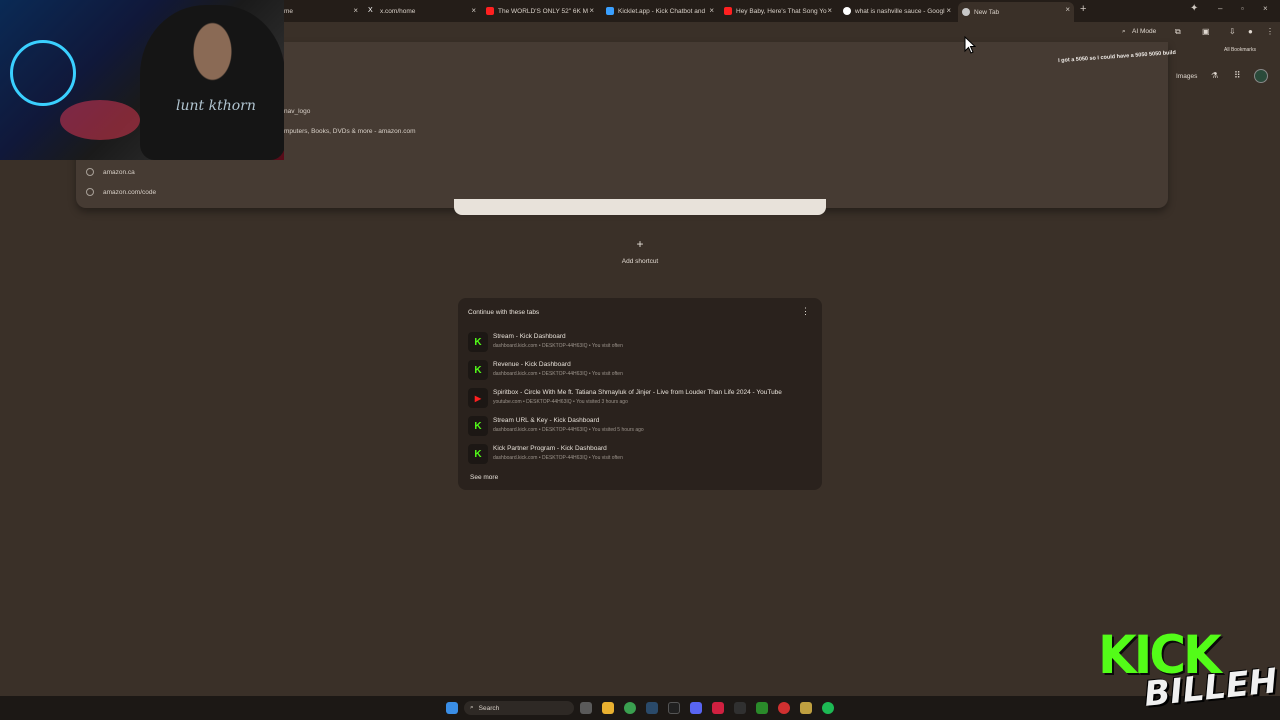 This screenshot has width=1280, height=720. Describe the element at coordinates (1194, 8) in the screenshot. I see `ai-sparkle-icon: ✦` at that location.